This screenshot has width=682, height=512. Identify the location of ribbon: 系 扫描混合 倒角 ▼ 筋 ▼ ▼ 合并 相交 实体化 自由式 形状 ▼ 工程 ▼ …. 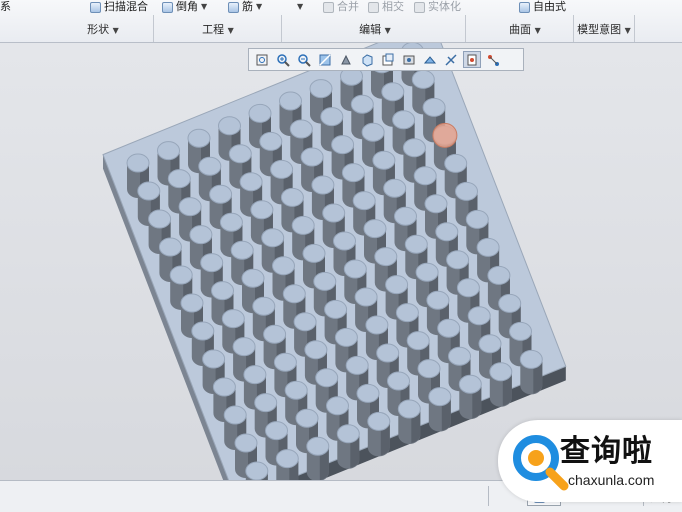
(341, 21).